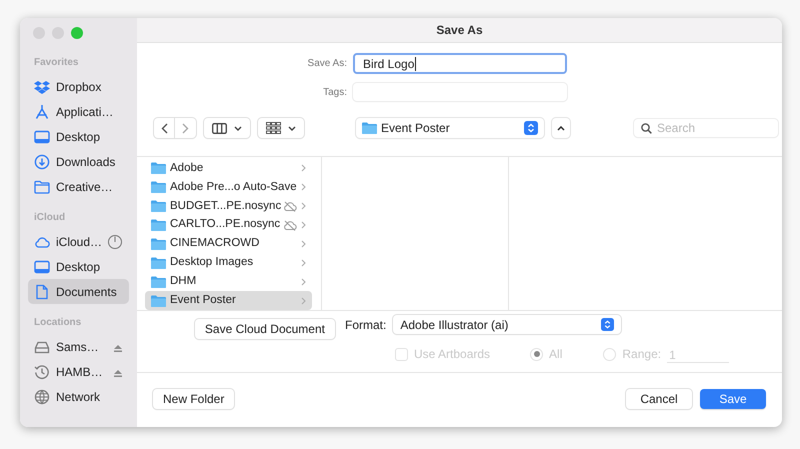 This screenshot has height=449, width=800. What do you see at coordinates (219, 128) in the screenshot?
I see `columns-icon` at bounding box center [219, 128].